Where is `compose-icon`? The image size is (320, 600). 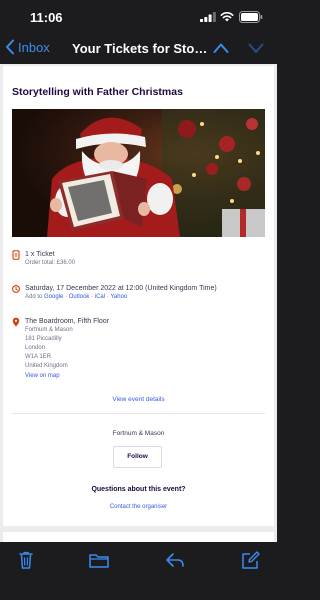
compose-icon is located at coordinates (251, 560).